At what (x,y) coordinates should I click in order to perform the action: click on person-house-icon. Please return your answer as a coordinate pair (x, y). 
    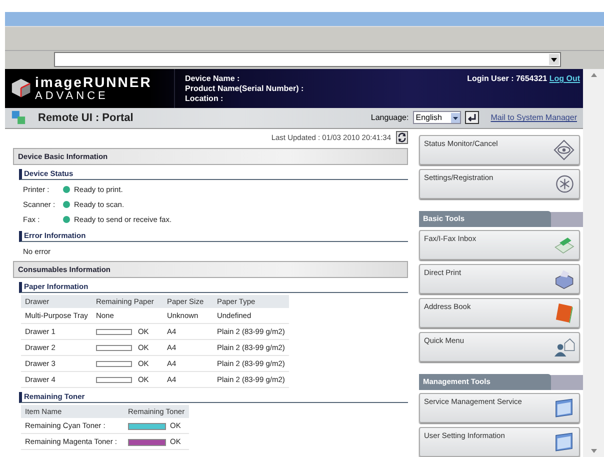
    Looking at the image, I should click on (564, 347).